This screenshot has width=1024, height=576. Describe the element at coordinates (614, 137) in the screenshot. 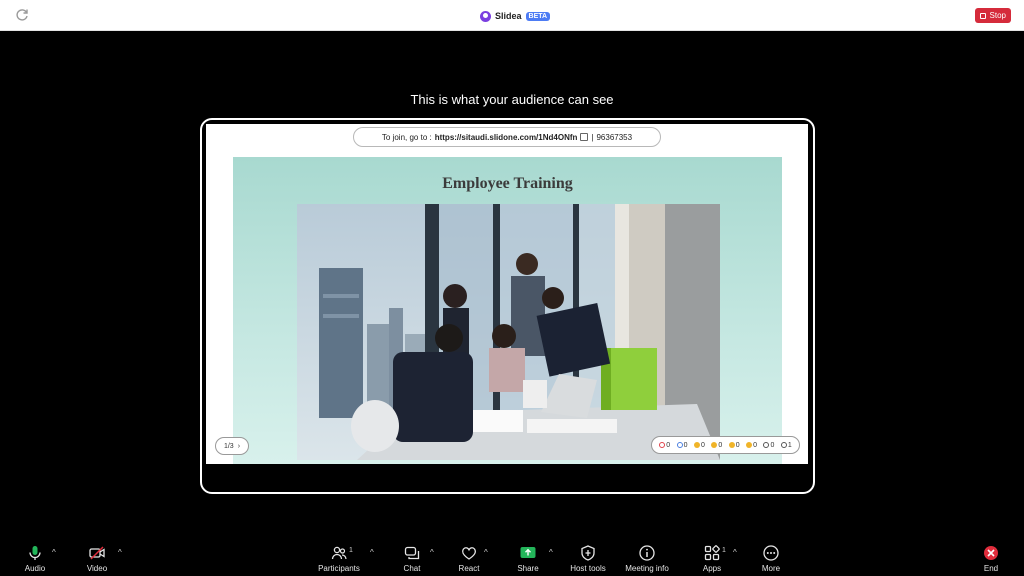

I see `join-code: 96367353` at that location.